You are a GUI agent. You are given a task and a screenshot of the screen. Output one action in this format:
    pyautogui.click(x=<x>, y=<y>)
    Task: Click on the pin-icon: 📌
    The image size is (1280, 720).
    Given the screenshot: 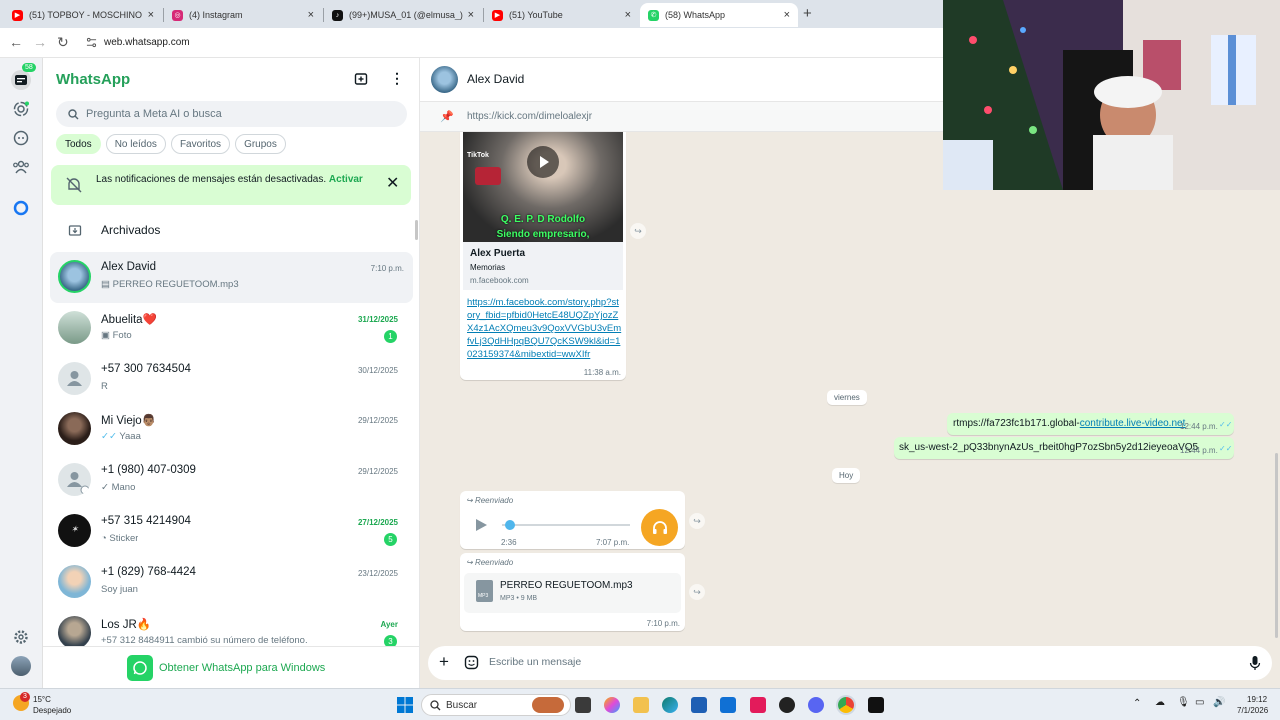 What is the action you would take?
    pyautogui.click(x=447, y=117)
    